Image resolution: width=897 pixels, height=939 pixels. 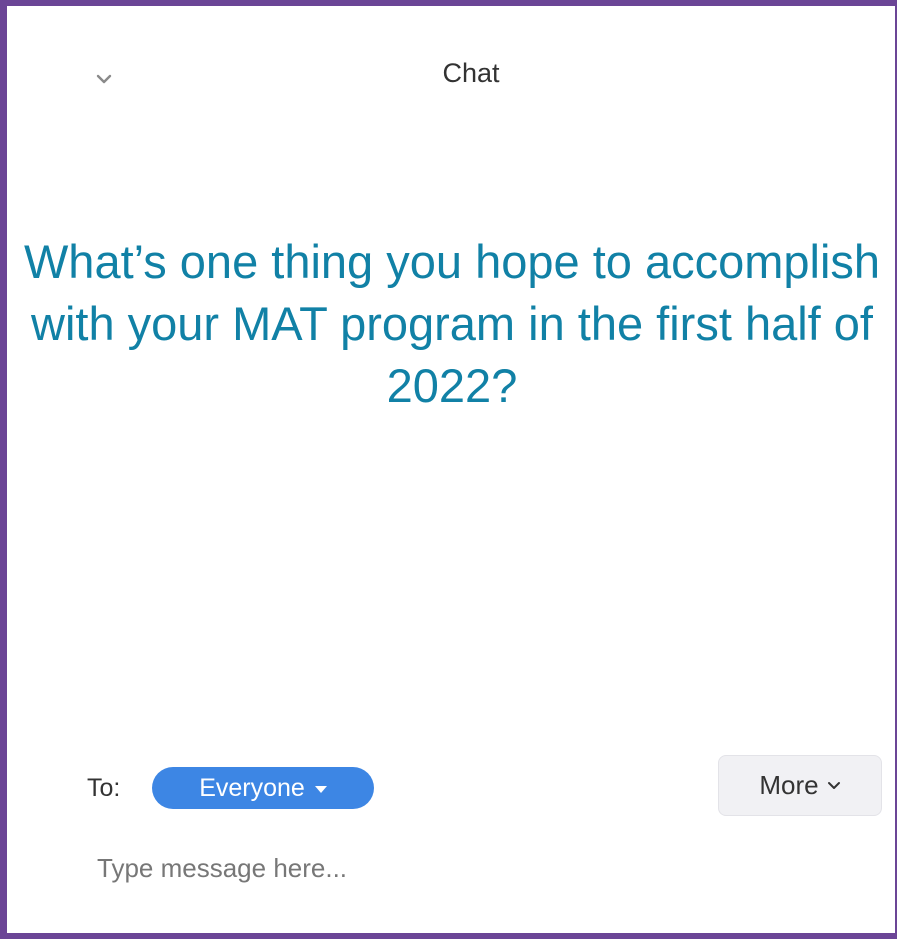 I want to click on more-label: More, so click(x=789, y=785).